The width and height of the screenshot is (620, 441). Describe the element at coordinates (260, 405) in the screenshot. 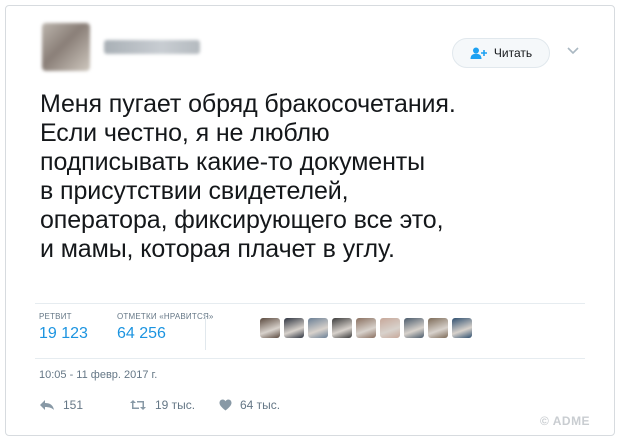

I see `like-count: 64 тыс.` at that location.